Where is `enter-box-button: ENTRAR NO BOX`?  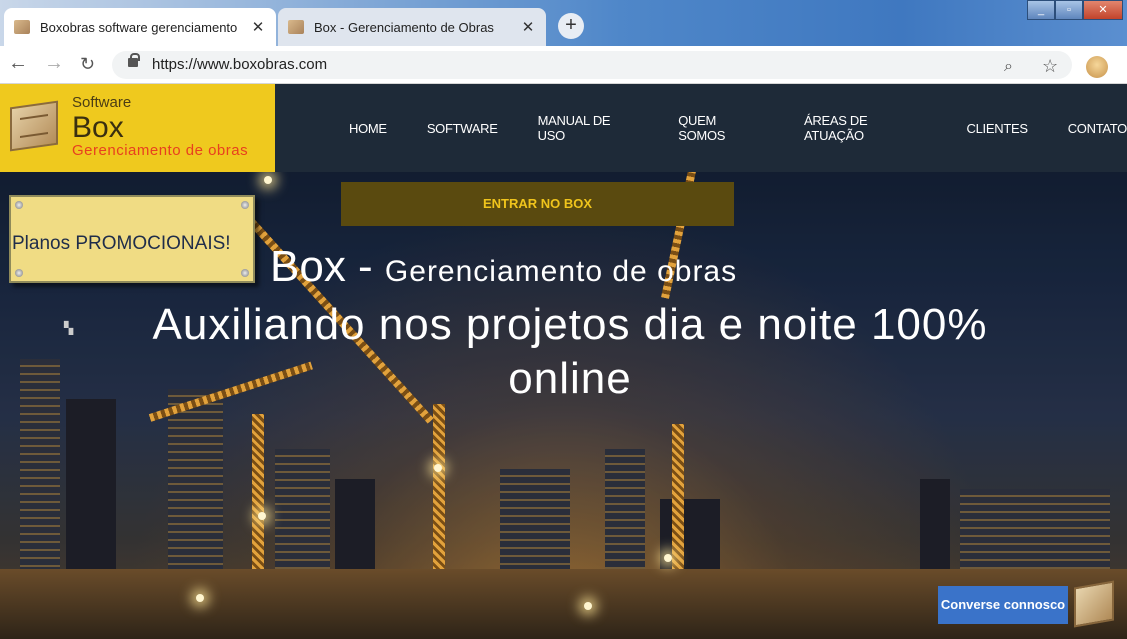 enter-box-button: ENTRAR NO BOX is located at coordinates (537, 204).